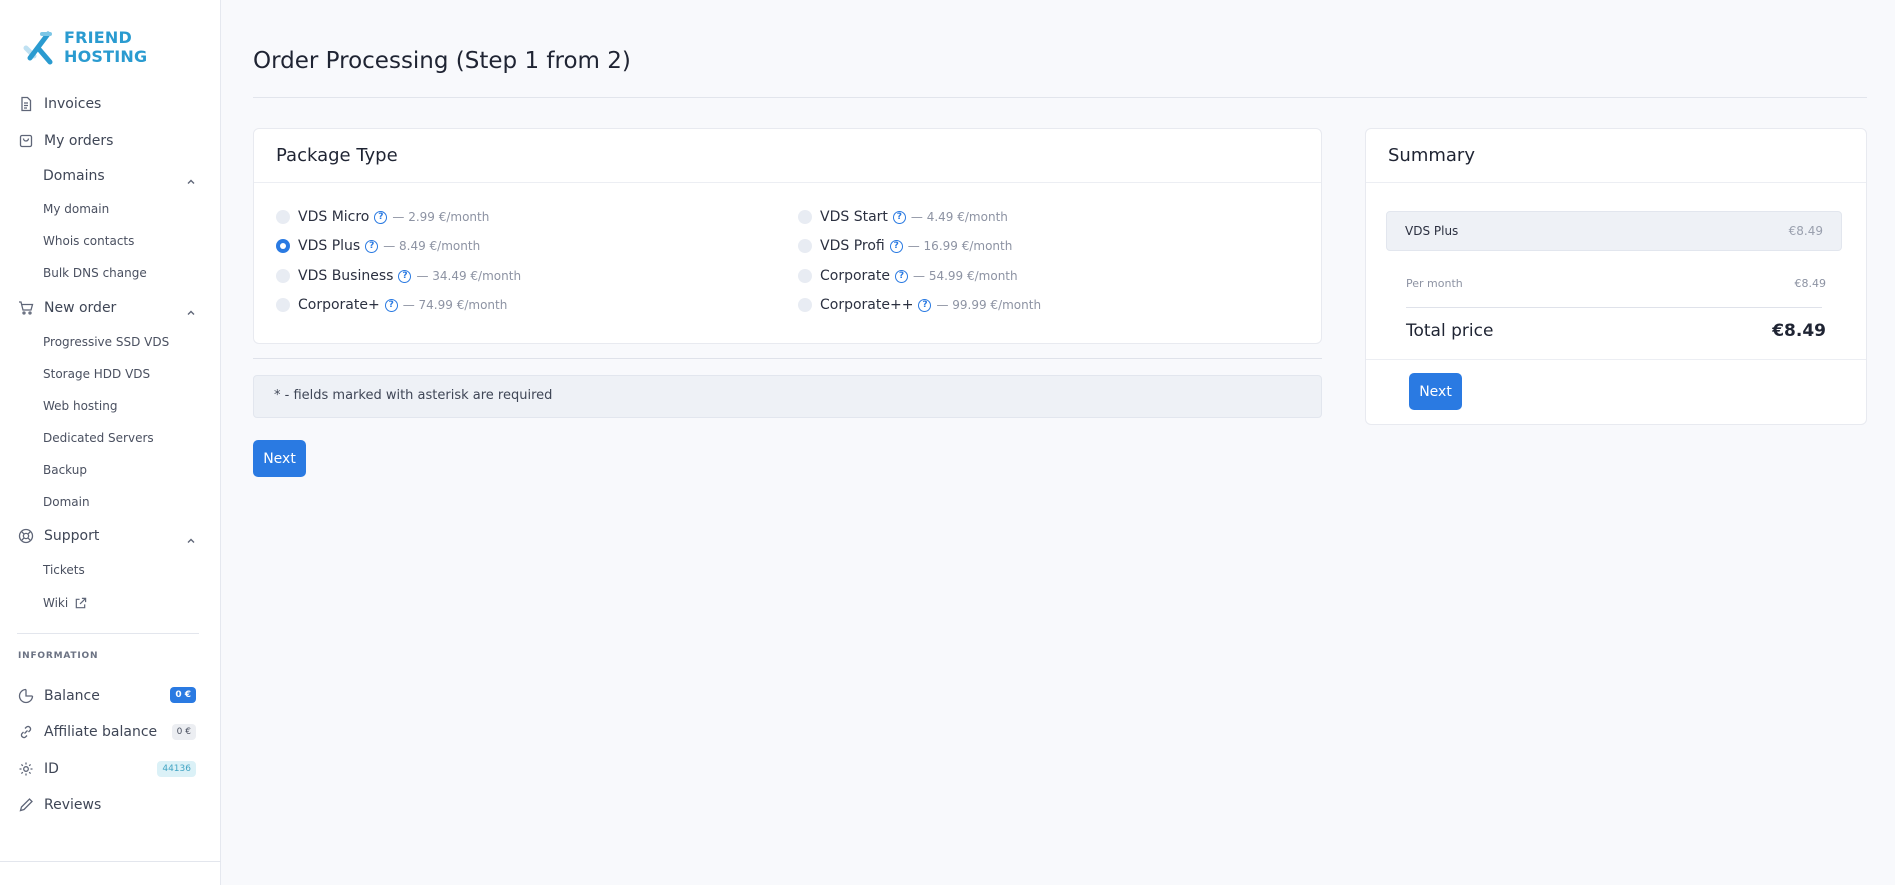 Image resolution: width=1895 pixels, height=885 pixels. I want to click on card-title: Package Type, so click(787, 156).